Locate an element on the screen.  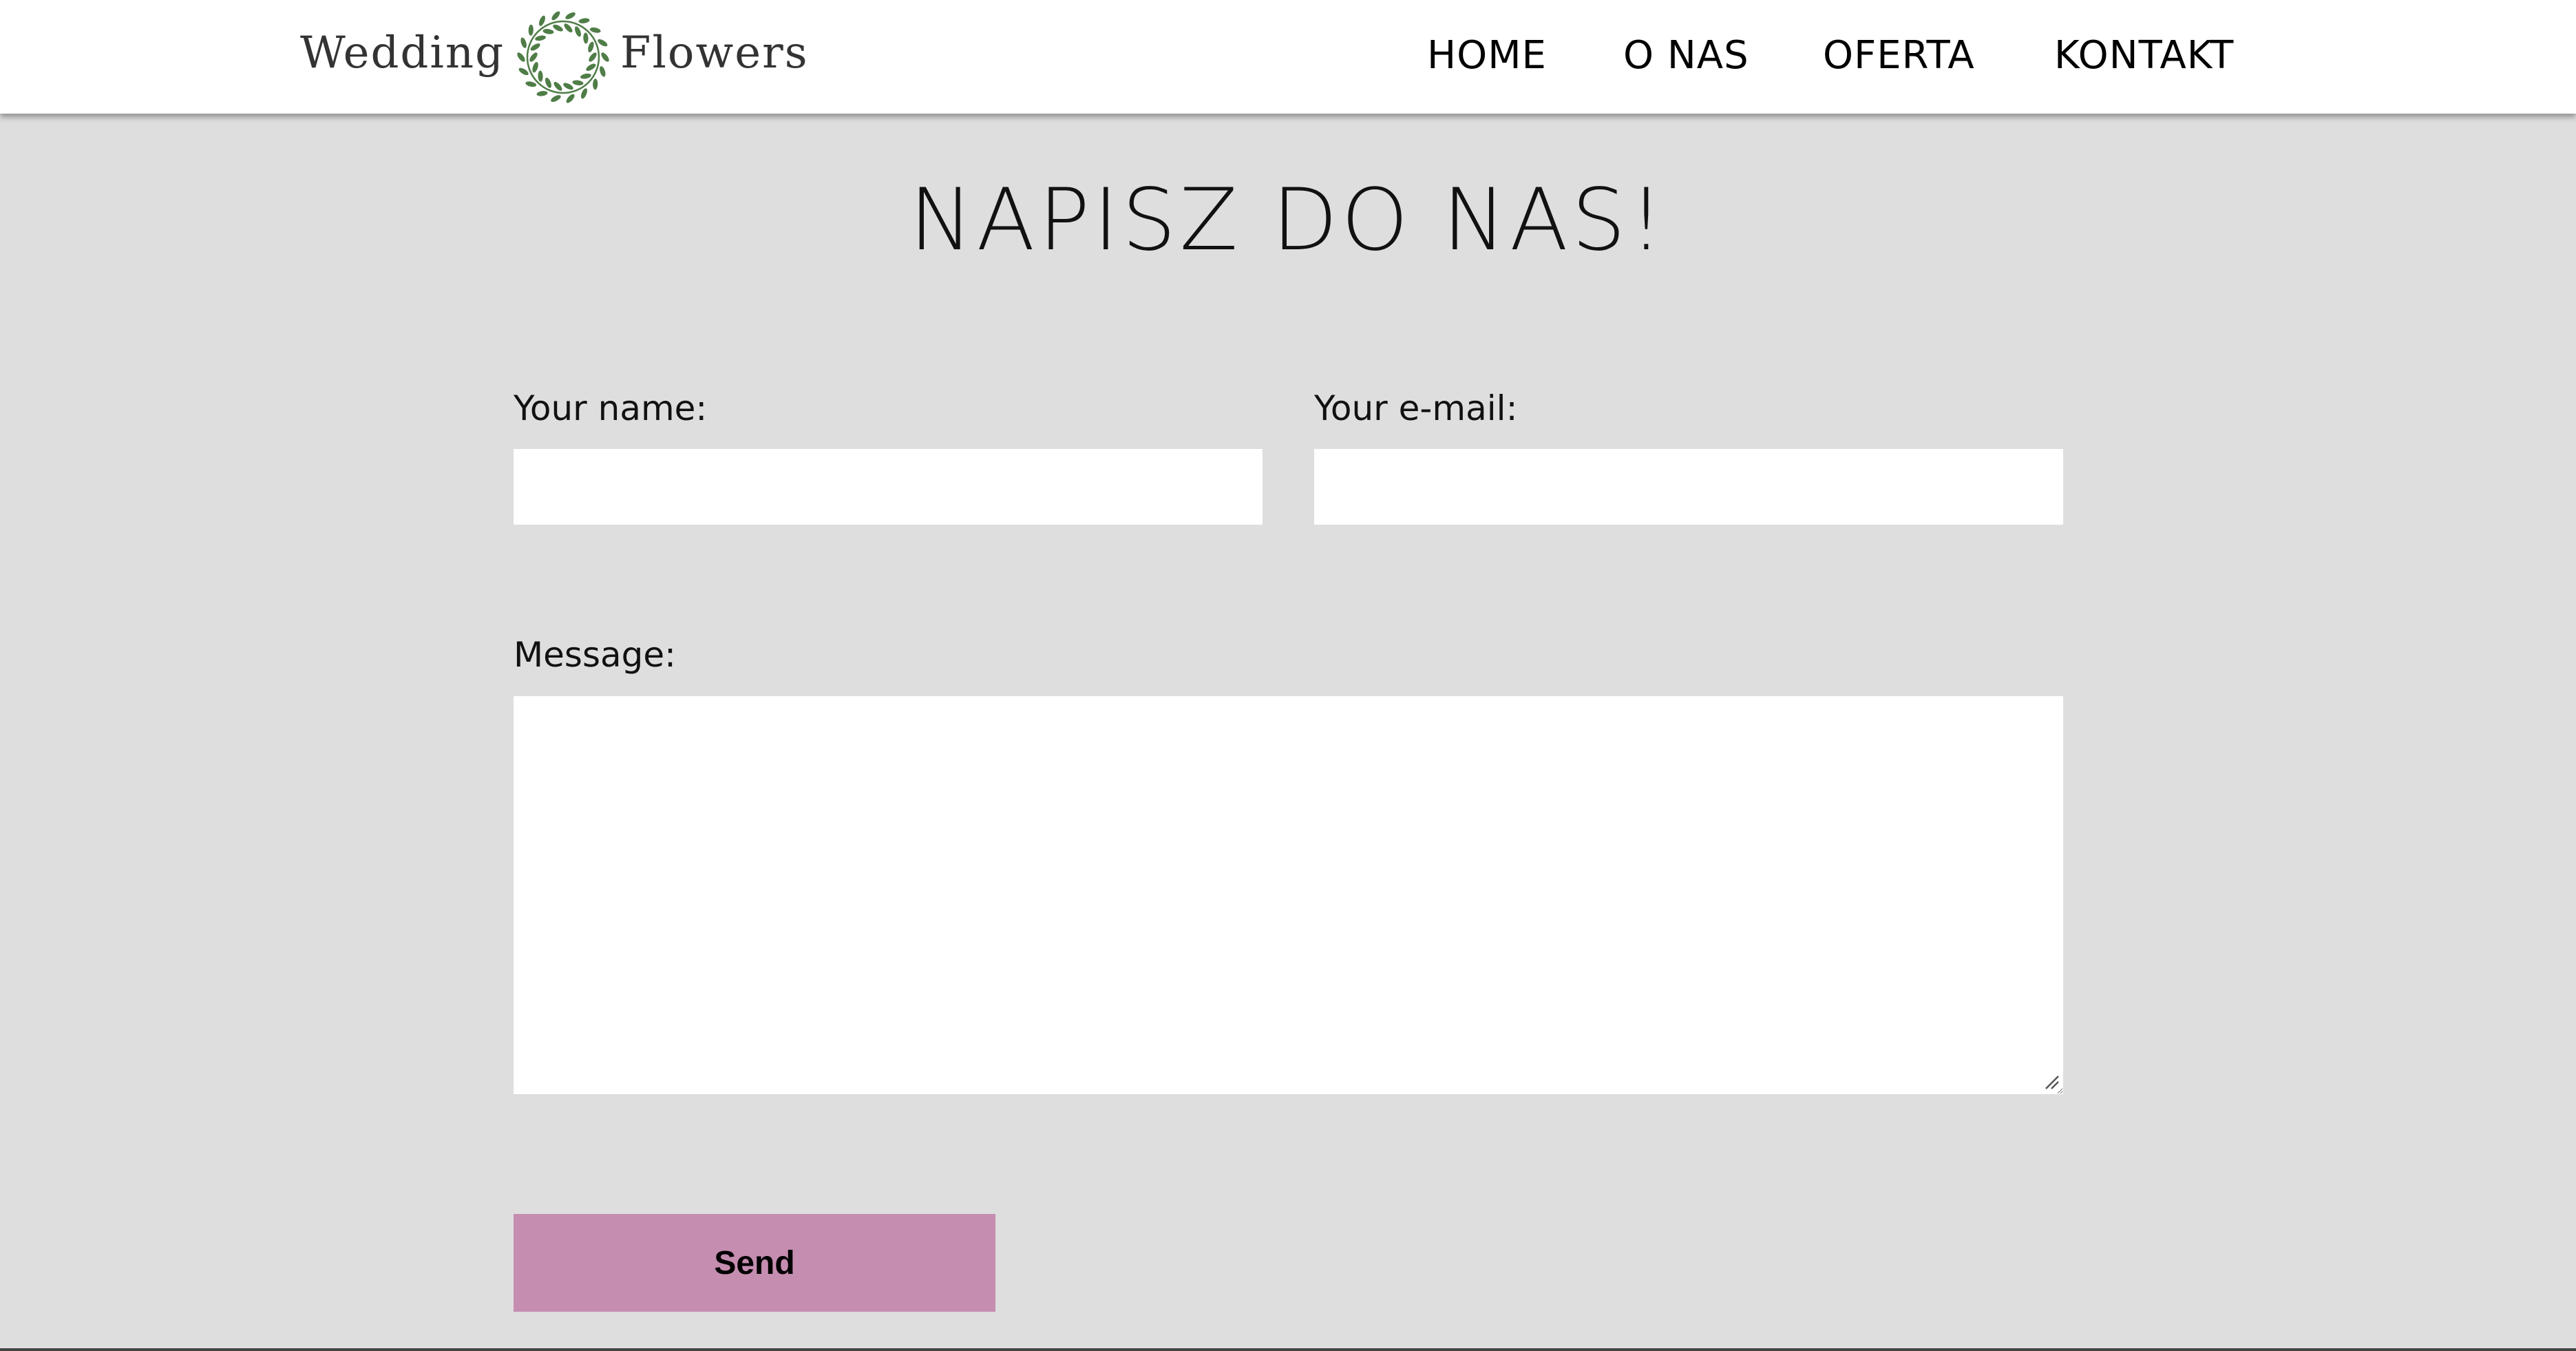
page-title: NAPISZ DO NAS! is located at coordinates (1288, 220).